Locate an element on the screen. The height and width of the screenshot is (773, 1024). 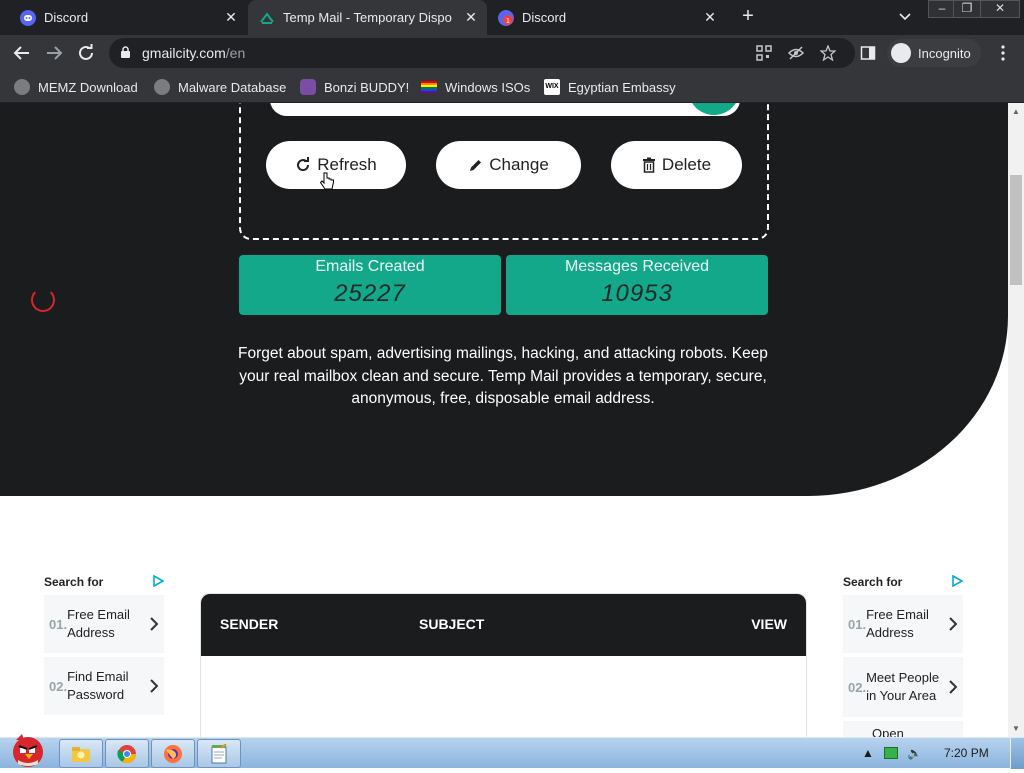
tab-temp-mail: Temp Mail - Temporary Dispo ✕ is located at coordinates (367, 17).